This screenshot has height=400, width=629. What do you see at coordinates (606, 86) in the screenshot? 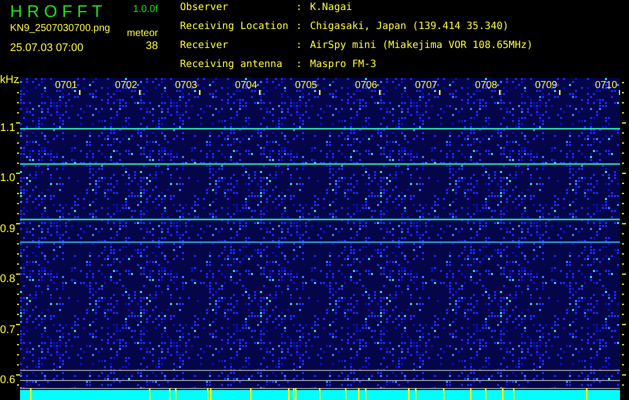
I see `time-label: 0710` at bounding box center [606, 86].